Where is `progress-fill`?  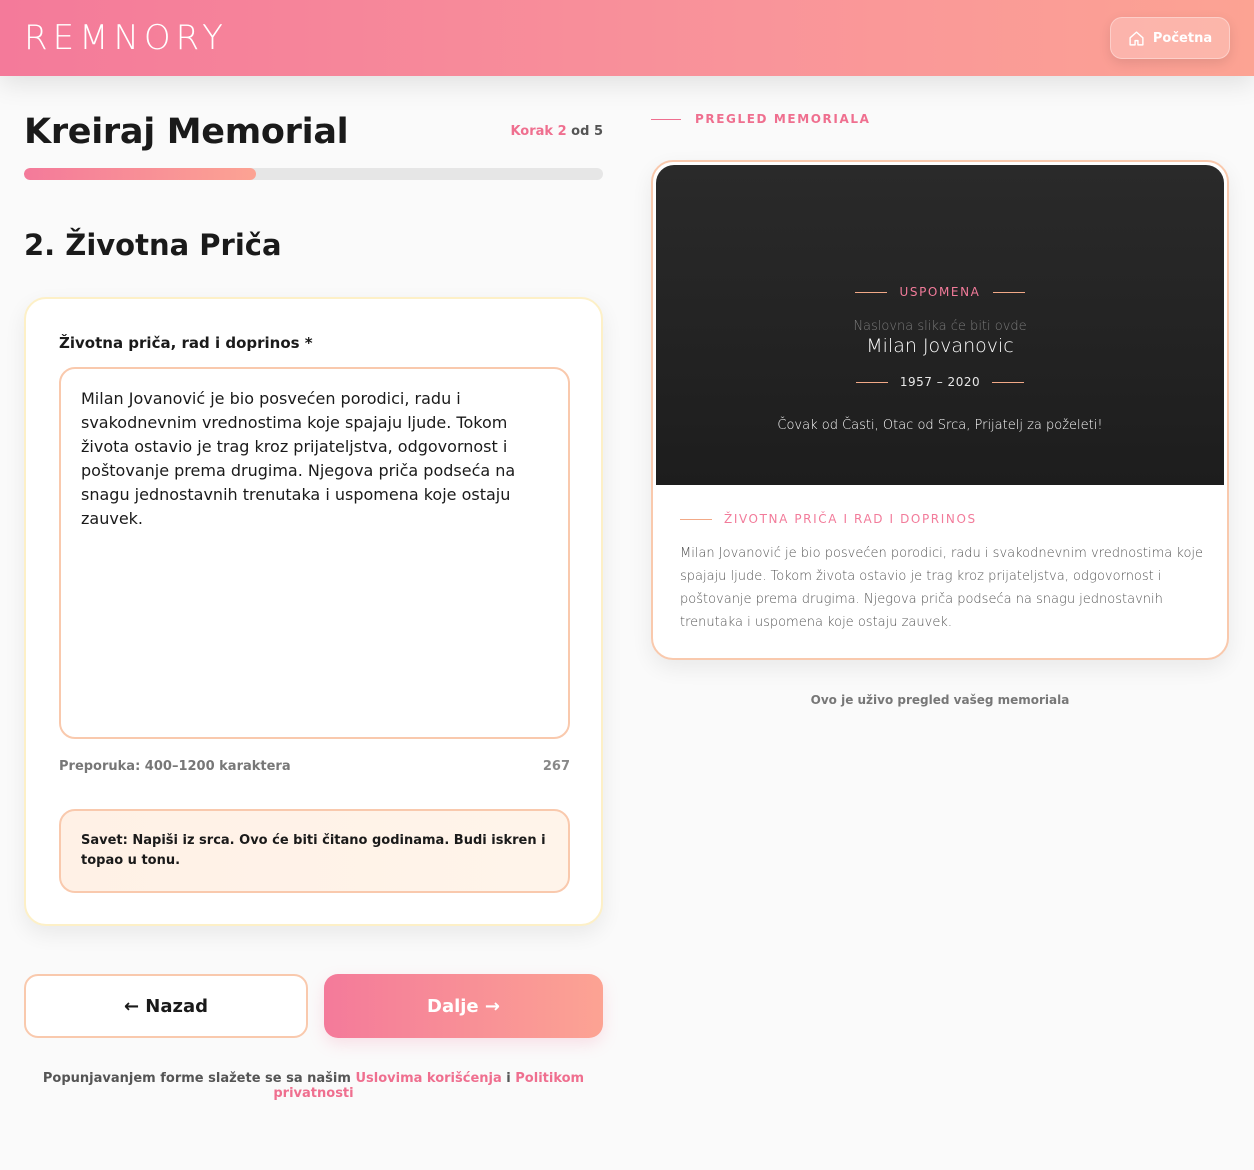
progress-fill is located at coordinates (140, 174).